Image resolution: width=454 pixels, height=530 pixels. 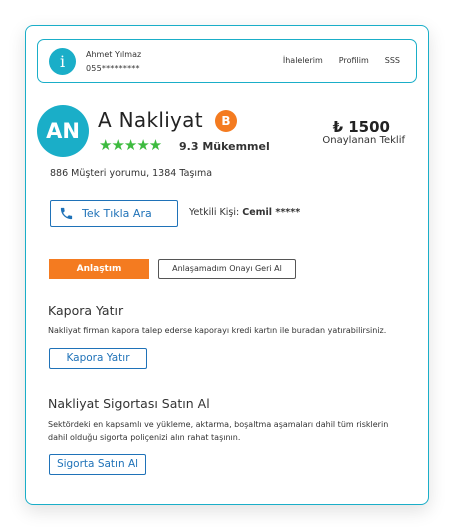 What do you see at coordinates (227, 269) in the screenshot?
I see `undo-deal-button: Anlaşamadım Onayı Geri Al` at bounding box center [227, 269].